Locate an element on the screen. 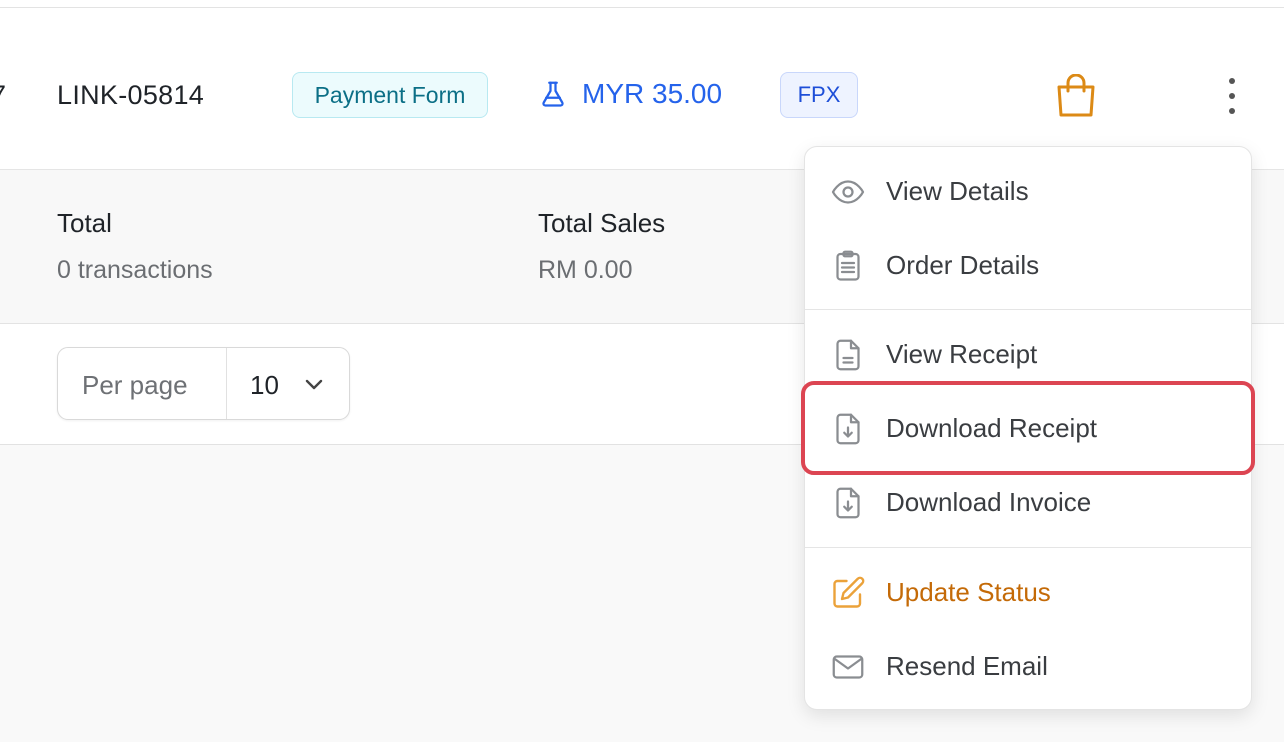 The height and width of the screenshot is (742, 1284). more-actions-icon is located at coordinates (1232, 96).